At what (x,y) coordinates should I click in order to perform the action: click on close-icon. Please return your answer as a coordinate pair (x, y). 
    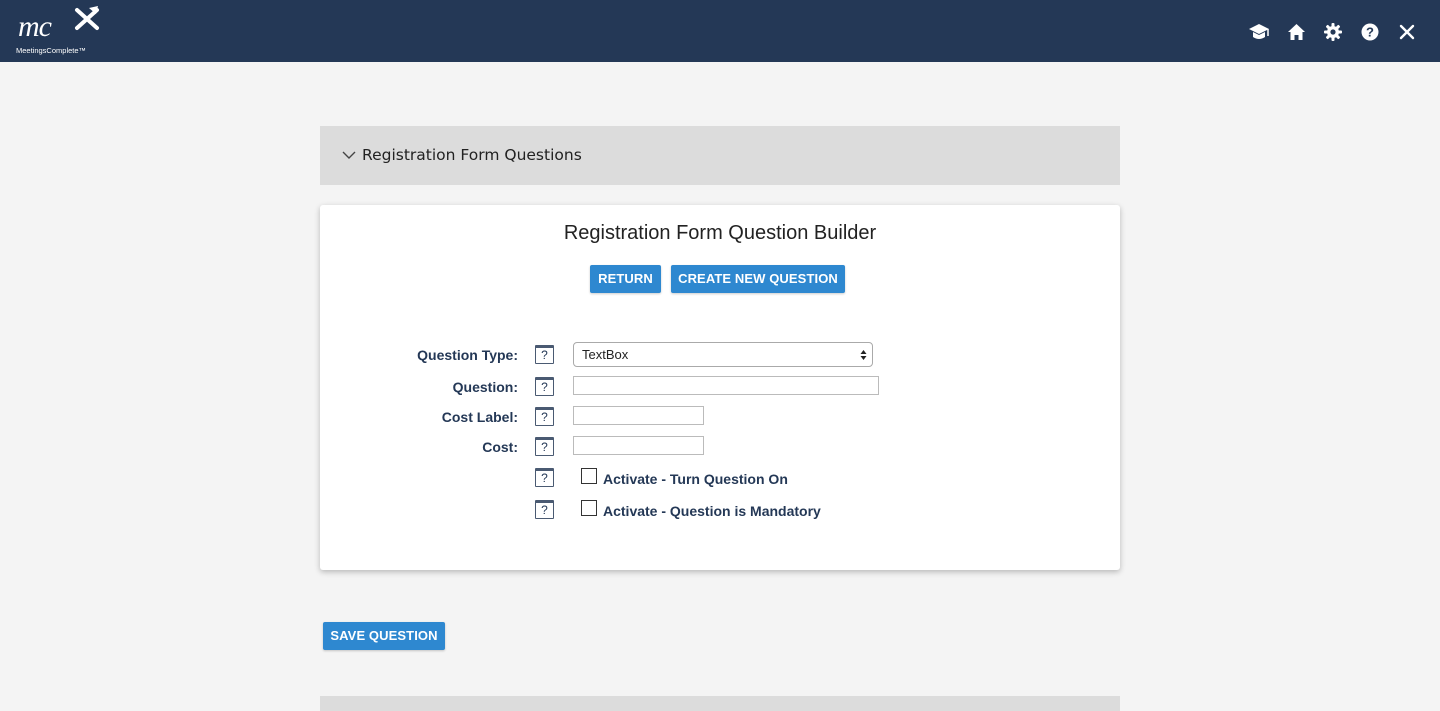
    Looking at the image, I should click on (1407, 32).